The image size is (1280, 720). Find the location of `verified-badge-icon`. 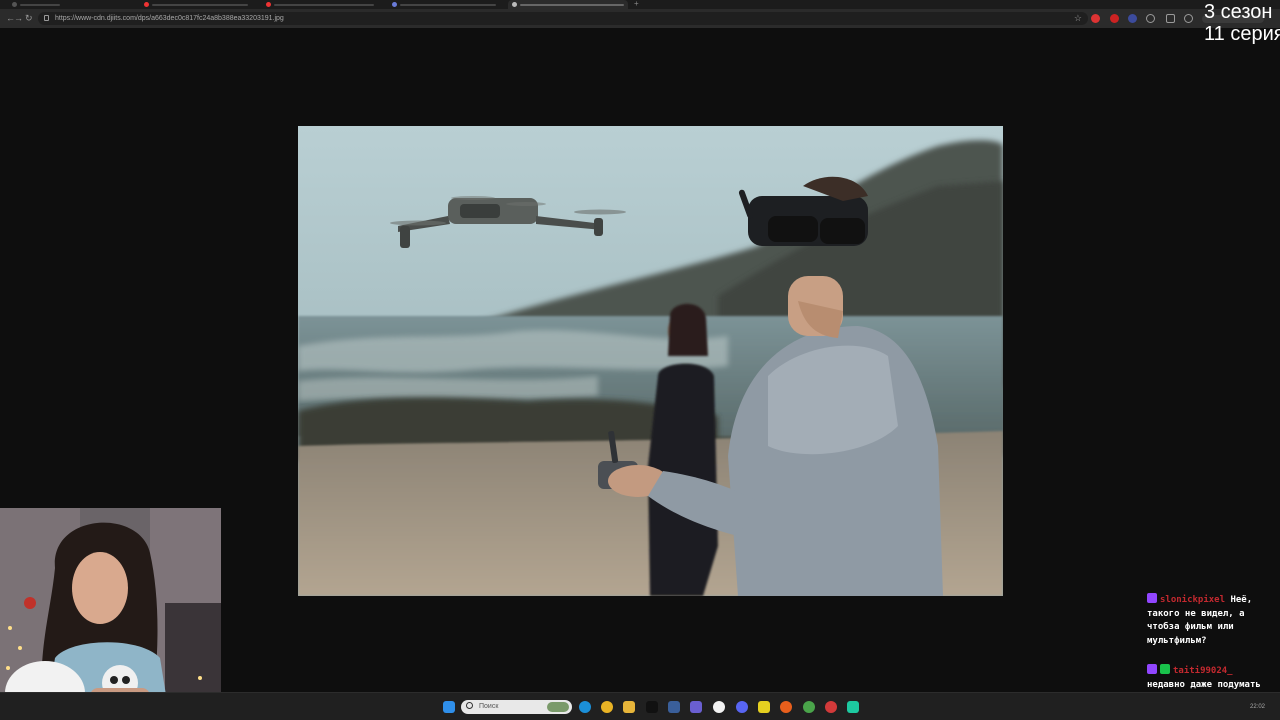

verified-badge-icon is located at coordinates (1165, 669).